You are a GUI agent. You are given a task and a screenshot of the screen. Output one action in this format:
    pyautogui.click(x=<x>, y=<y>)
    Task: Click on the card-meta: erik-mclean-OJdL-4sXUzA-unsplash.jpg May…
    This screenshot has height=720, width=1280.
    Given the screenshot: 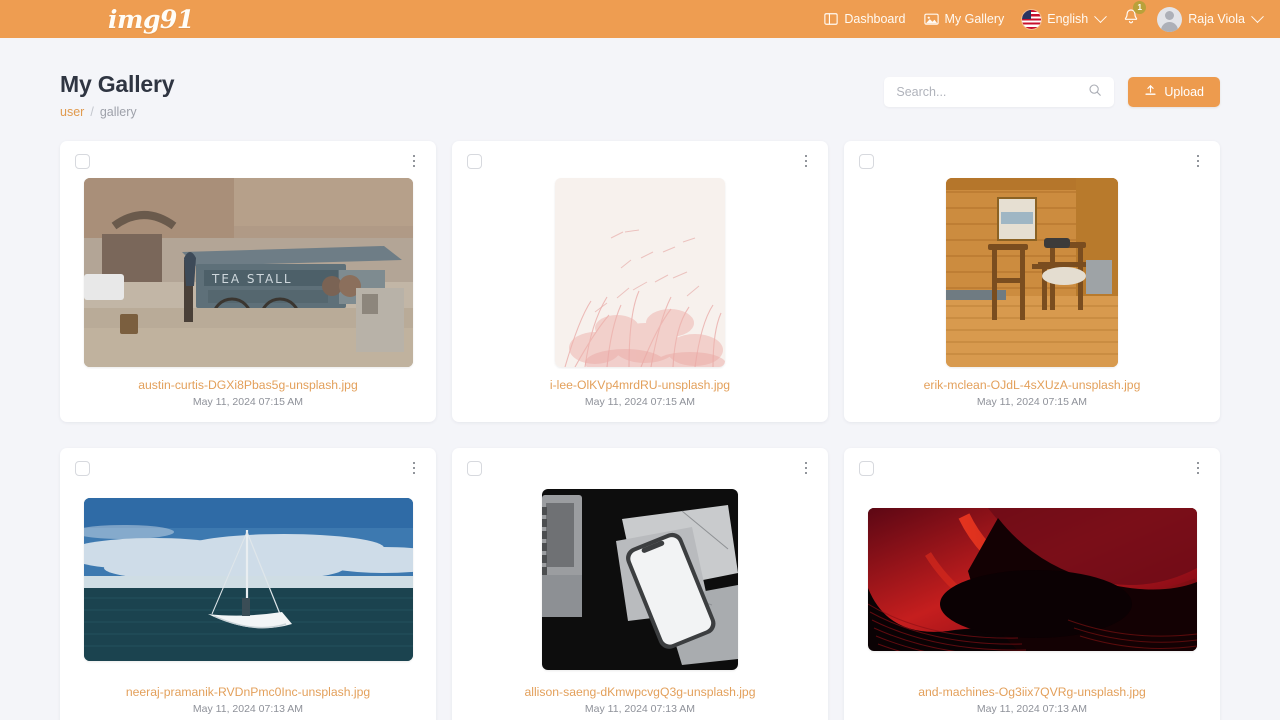 What is the action you would take?
    pyautogui.click(x=1032, y=388)
    